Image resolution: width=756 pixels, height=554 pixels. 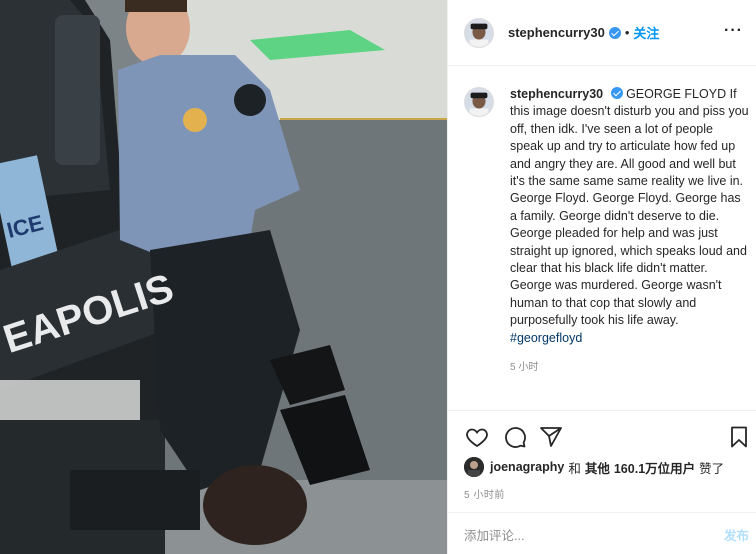 I want to click on likes-count: 160.1万, so click(x=636, y=467).